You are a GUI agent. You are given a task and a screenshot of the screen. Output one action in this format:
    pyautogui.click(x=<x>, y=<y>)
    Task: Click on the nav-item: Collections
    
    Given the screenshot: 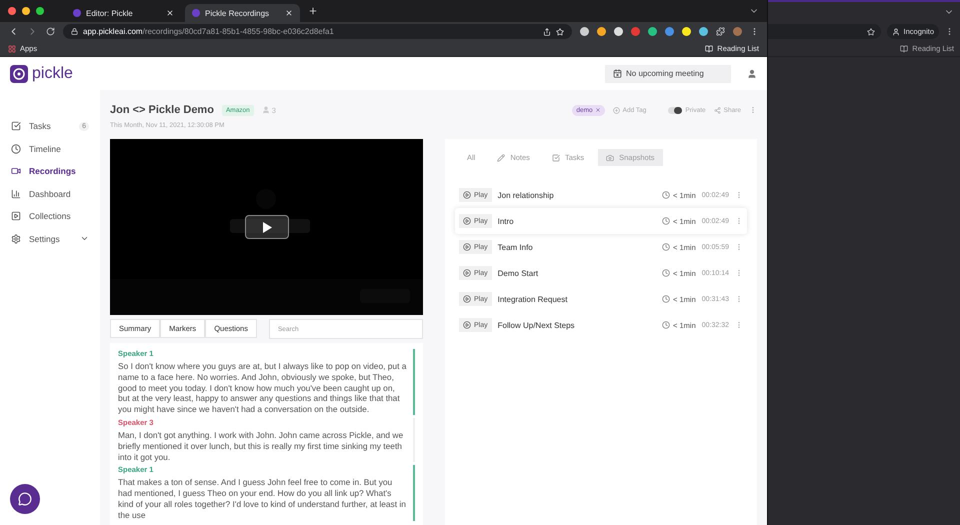 What is the action you would take?
    pyautogui.click(x=50, y=216)
    